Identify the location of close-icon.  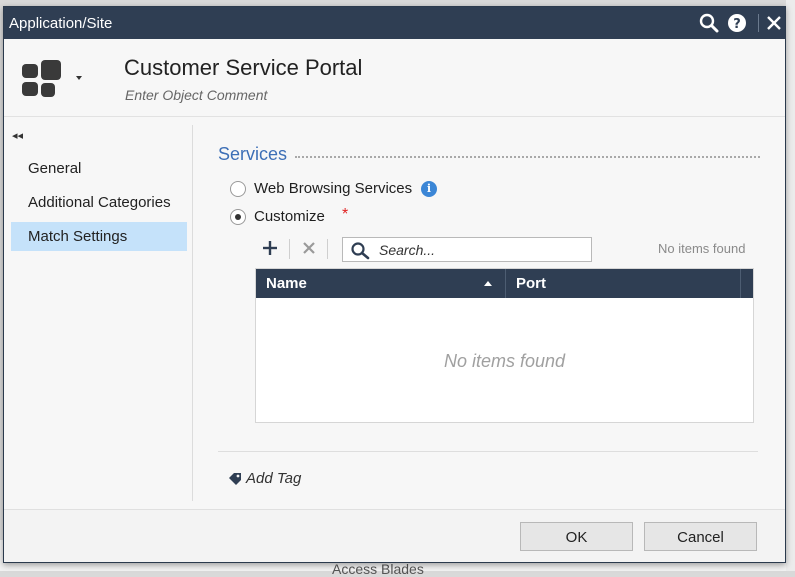
(774, 23).